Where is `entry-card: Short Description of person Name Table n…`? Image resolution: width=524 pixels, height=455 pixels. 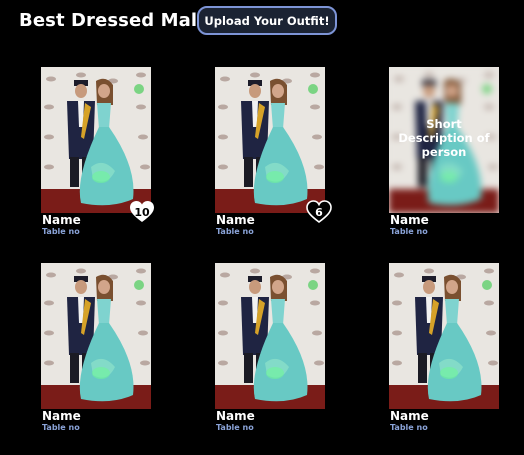
entry-card: Short Description of person Name Table n… is located at coordinates (444, 152).